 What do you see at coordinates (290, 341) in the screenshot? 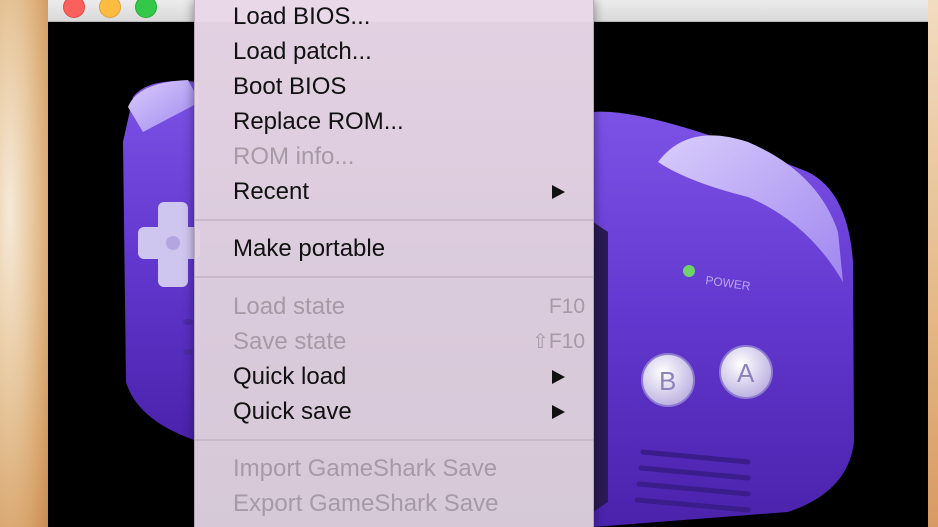
I see `menu-item-label: Save state` at bounding box center [290, 341].